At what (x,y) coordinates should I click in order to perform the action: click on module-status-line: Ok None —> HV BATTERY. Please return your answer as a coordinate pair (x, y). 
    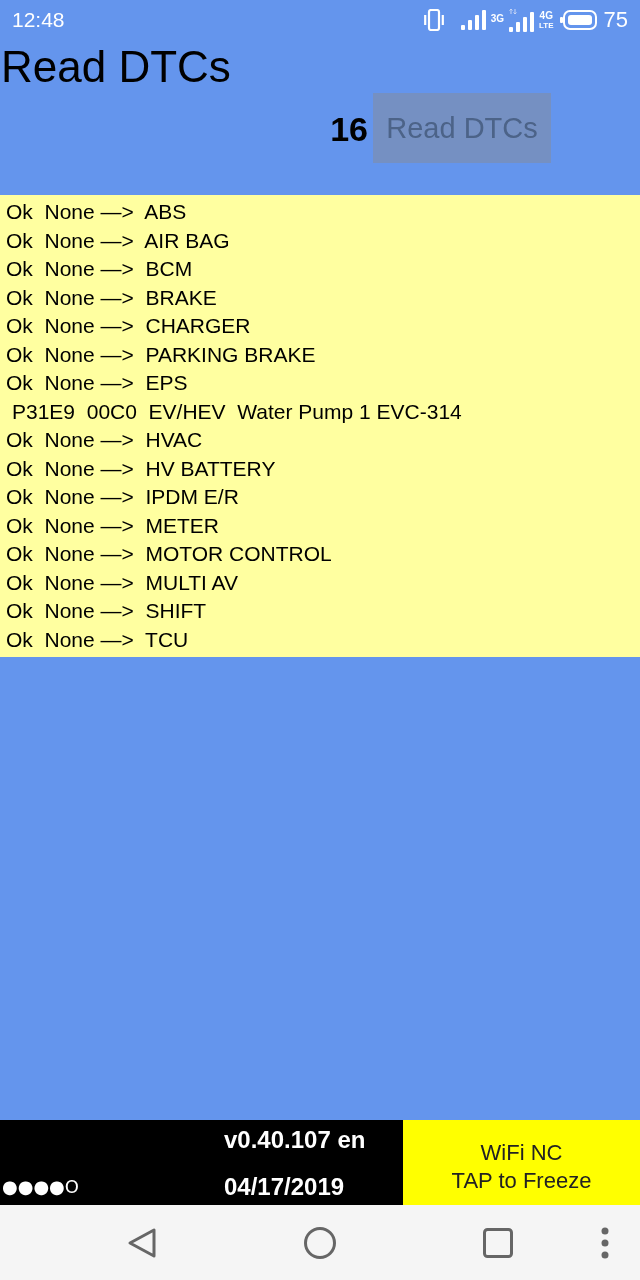
    Looking at the image, I should click on (141, 468).